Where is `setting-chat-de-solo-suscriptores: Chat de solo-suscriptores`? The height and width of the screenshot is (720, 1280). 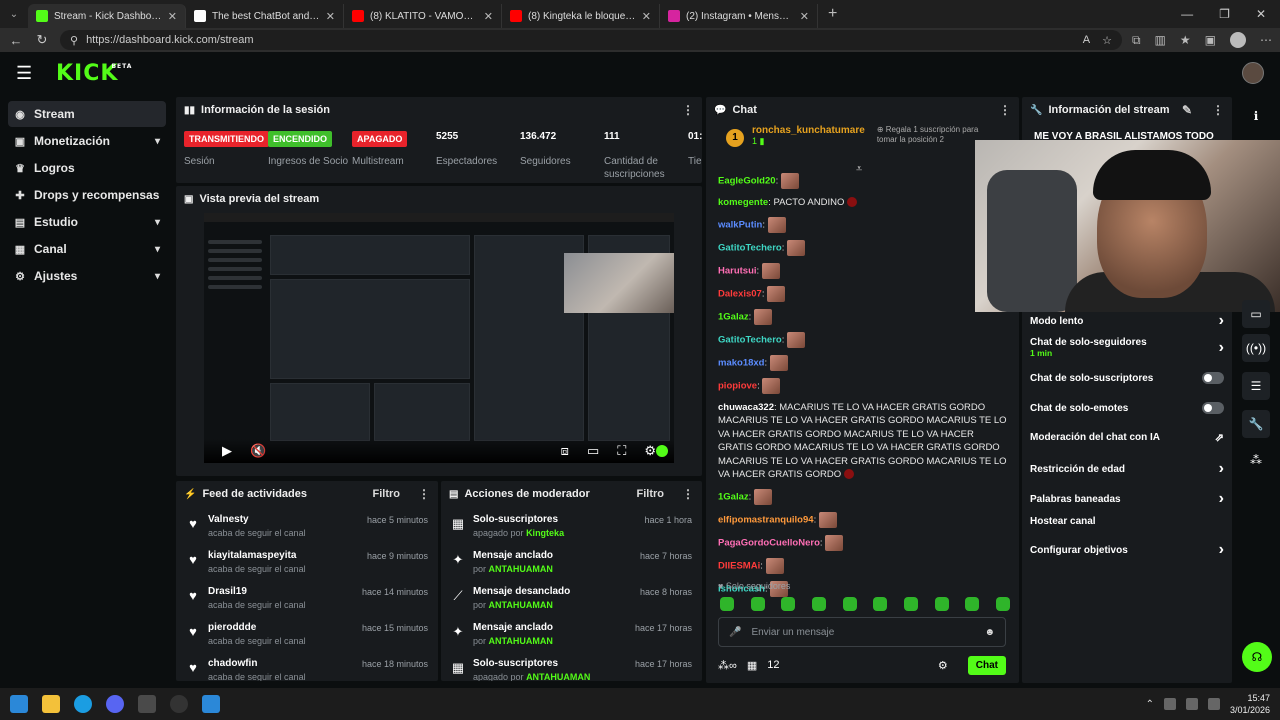 setting-chat-de-solo-suscriptores: Chat de solo-suscriptores is located at coordinates (1127, 378).